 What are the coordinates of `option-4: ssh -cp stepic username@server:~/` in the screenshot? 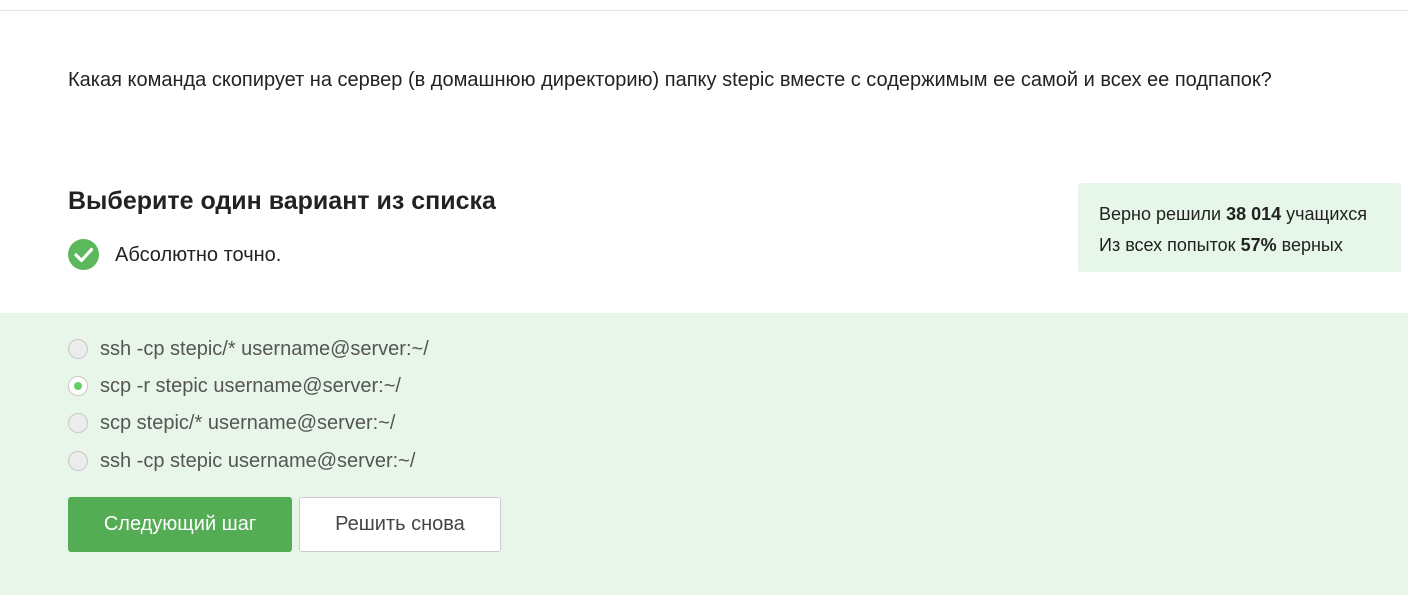 It's located at (241, 461).